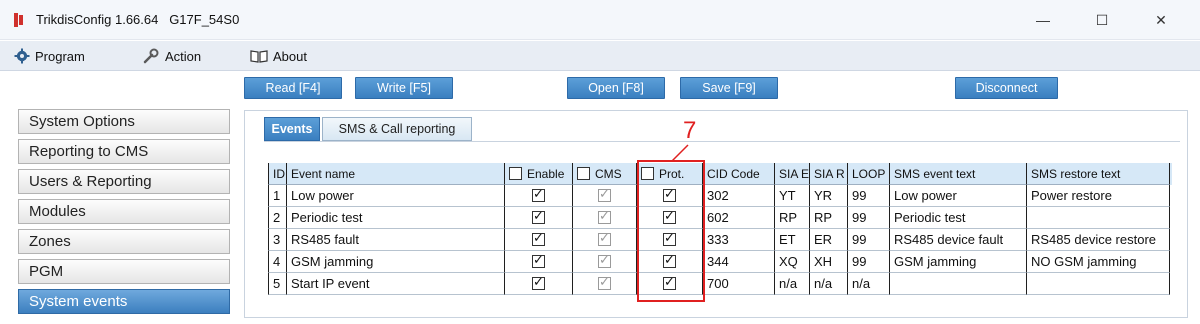  I want to click on cell-sms-restore-text: Power restore, so click(1098, 196).